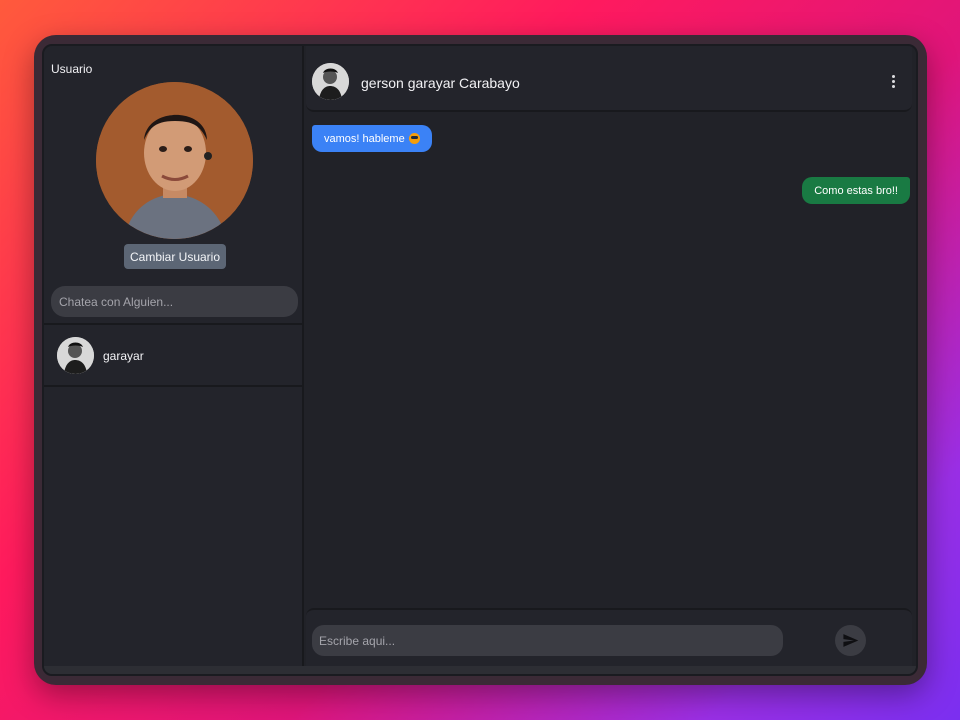  I want to click on chat-search-input, so click(174, 301).